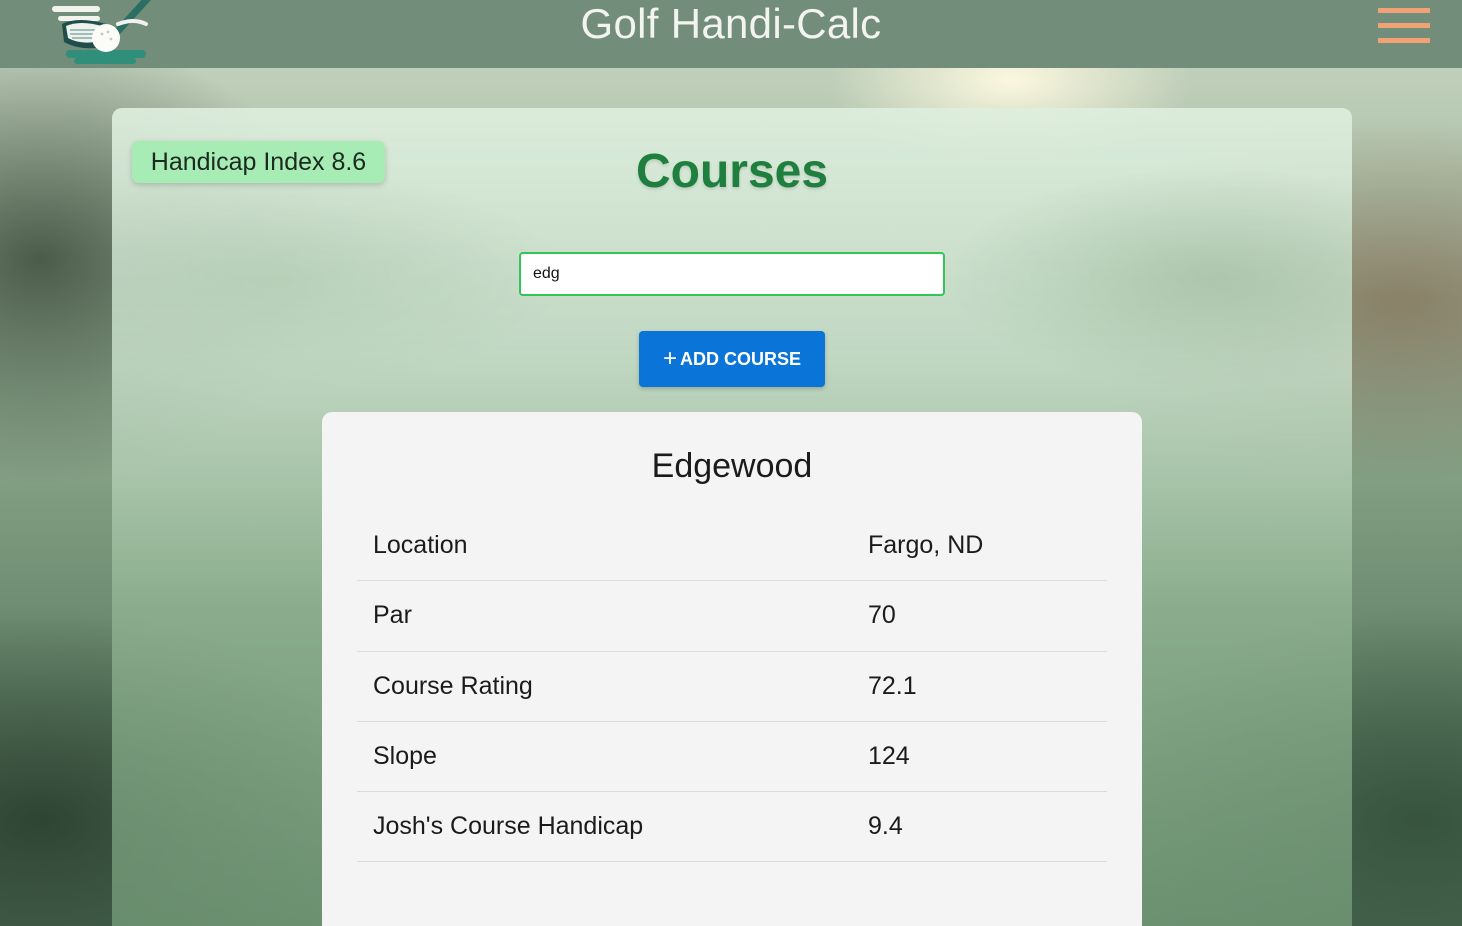  I want to click on table-row: Par 70, so click(732, 616).